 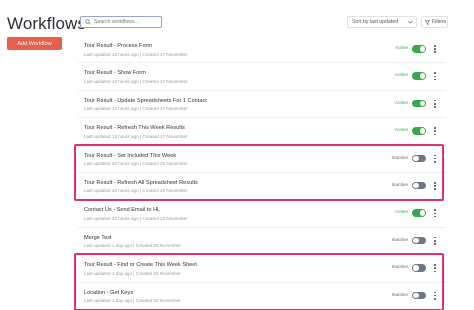 I want to click on filter-icon, so click(x=427, y=22).